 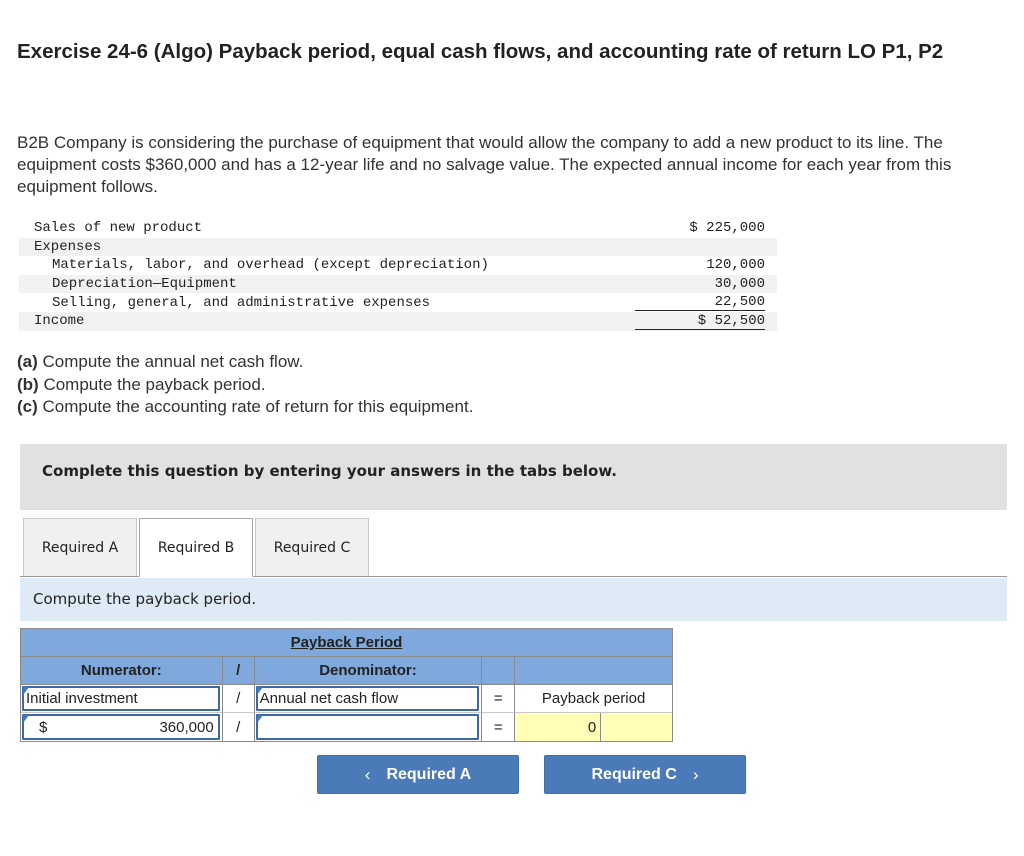 I want to click on numerator-label-cell: Initial investment, so click(x=122, y=699).